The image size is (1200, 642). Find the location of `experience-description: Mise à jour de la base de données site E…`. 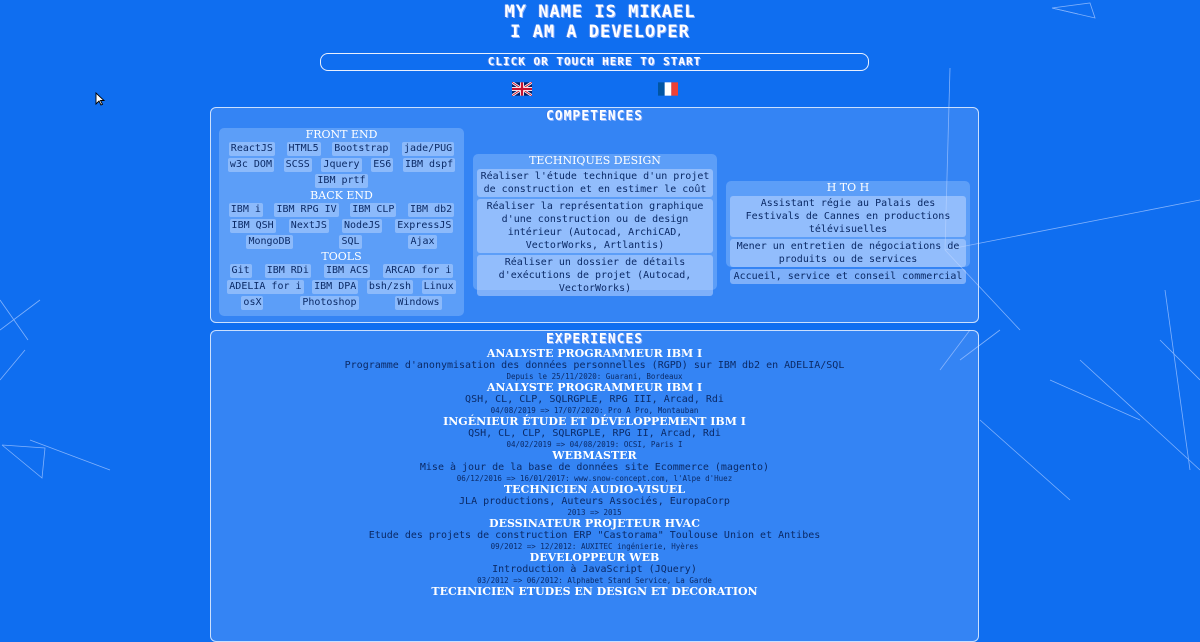

experience-description: Mise à jour de la base de données site E… is located at coordinates (594, 467).